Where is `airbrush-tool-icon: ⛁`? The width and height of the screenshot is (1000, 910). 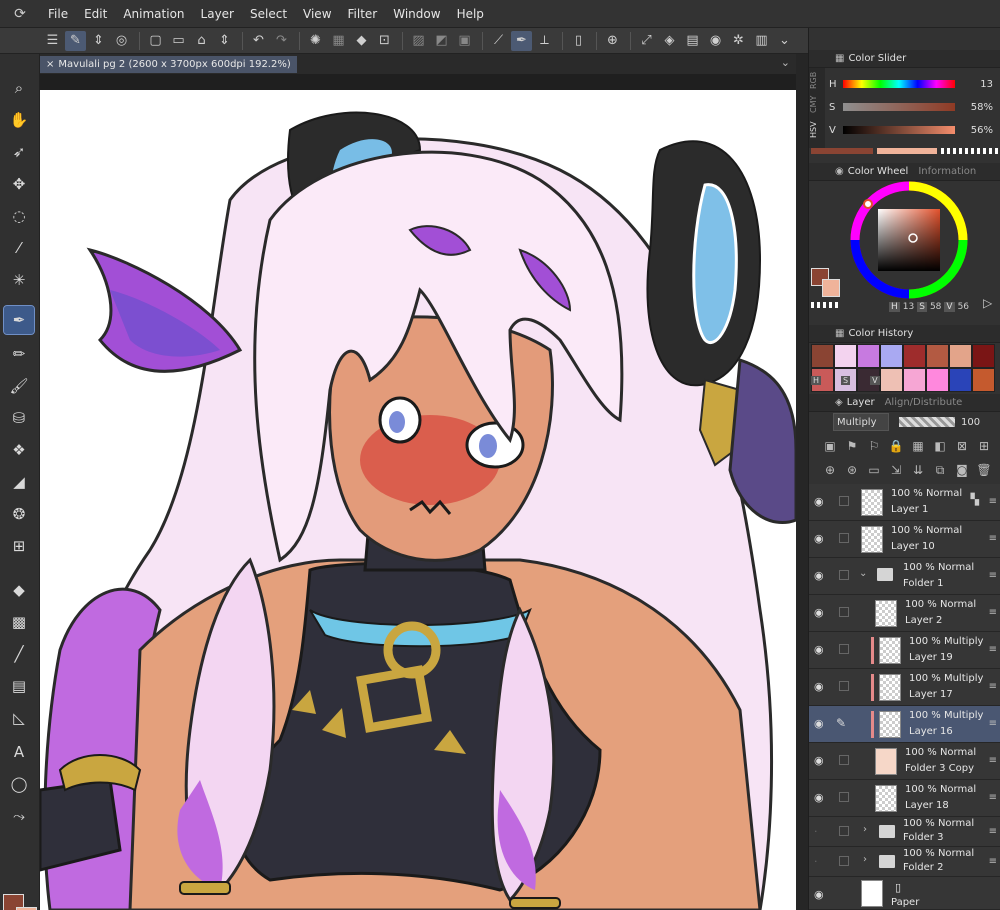 airbrush-tool-icon: ⛁ is located at coordinates (19, 418).